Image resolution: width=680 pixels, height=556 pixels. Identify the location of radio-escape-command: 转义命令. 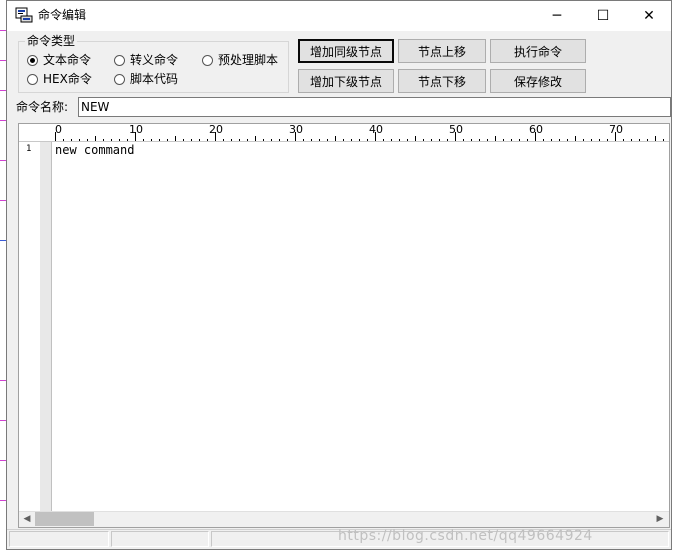
(146, 60).